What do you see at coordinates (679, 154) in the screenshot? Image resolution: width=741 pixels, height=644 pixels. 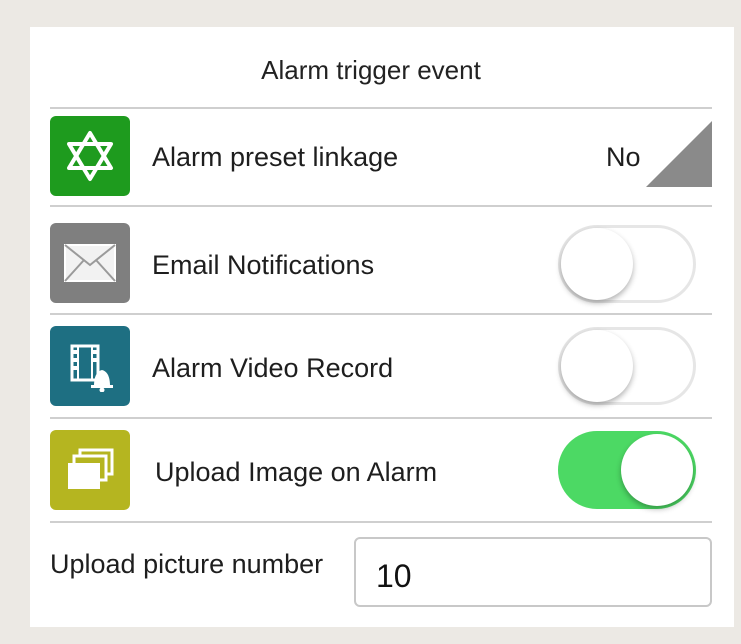 I see `dropdown-corner-indicator` at bounding box center [679, 154].